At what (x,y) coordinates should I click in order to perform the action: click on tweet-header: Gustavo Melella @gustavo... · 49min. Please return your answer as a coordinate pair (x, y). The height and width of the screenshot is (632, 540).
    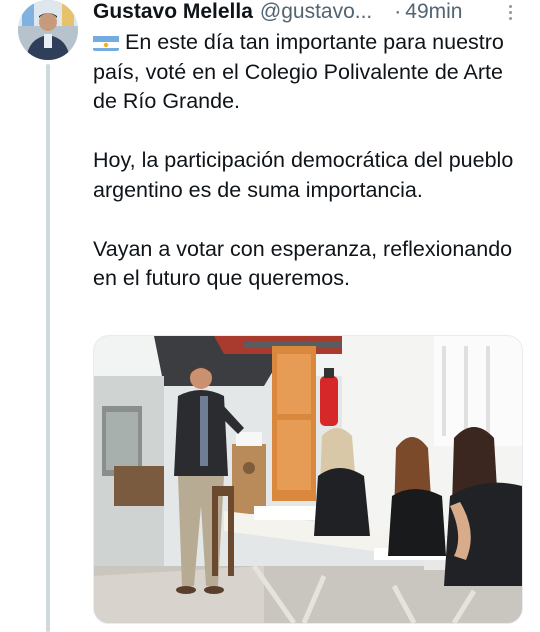
    Looking at the image, I should click on (306, 13).